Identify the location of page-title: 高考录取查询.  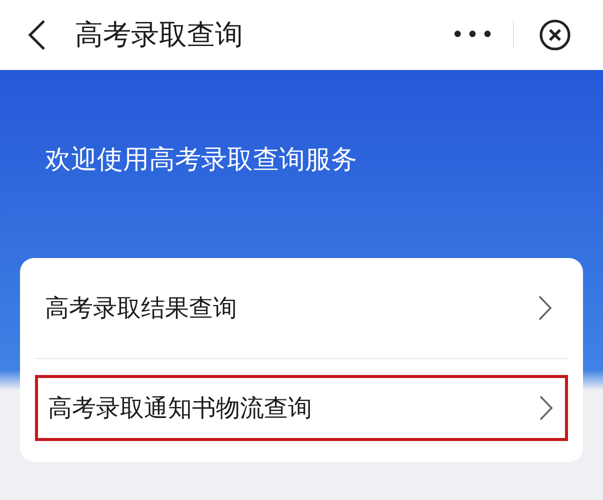
(159, 35).